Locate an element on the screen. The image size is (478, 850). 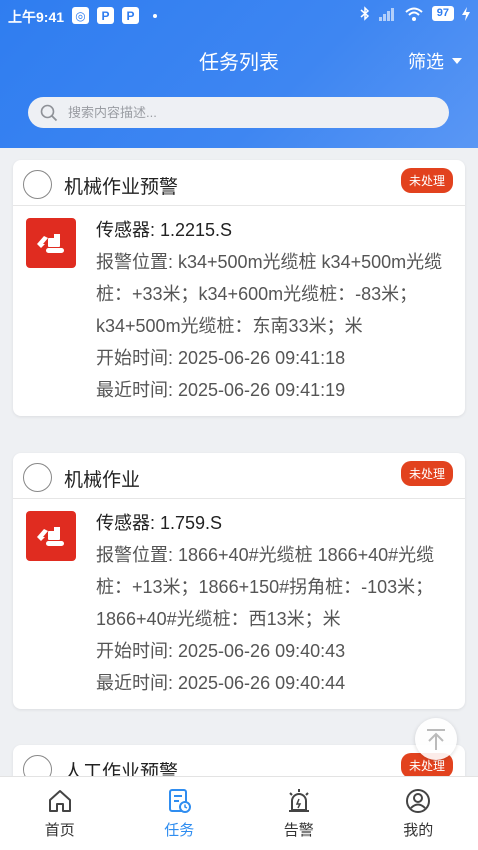
card-title: 机械作业预警 is located at coordinates (121, 187).